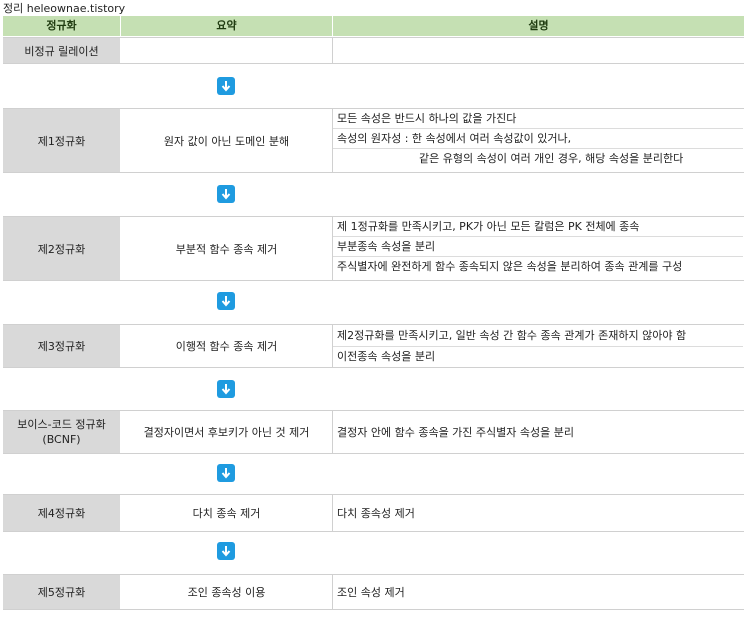  I want to click on row-name-2nf: 제2정규화, so click(61, 248).